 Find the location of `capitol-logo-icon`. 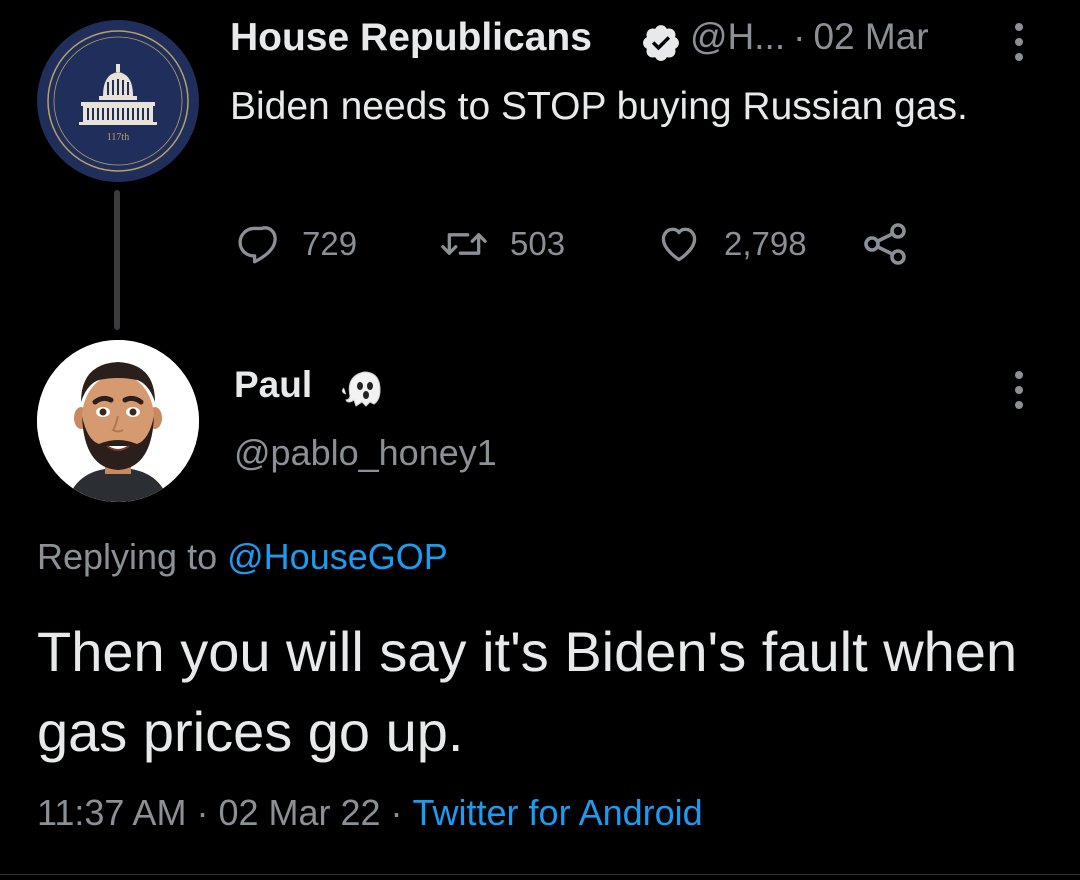

capitol-logo-icon is located at coordinates (118, 101).